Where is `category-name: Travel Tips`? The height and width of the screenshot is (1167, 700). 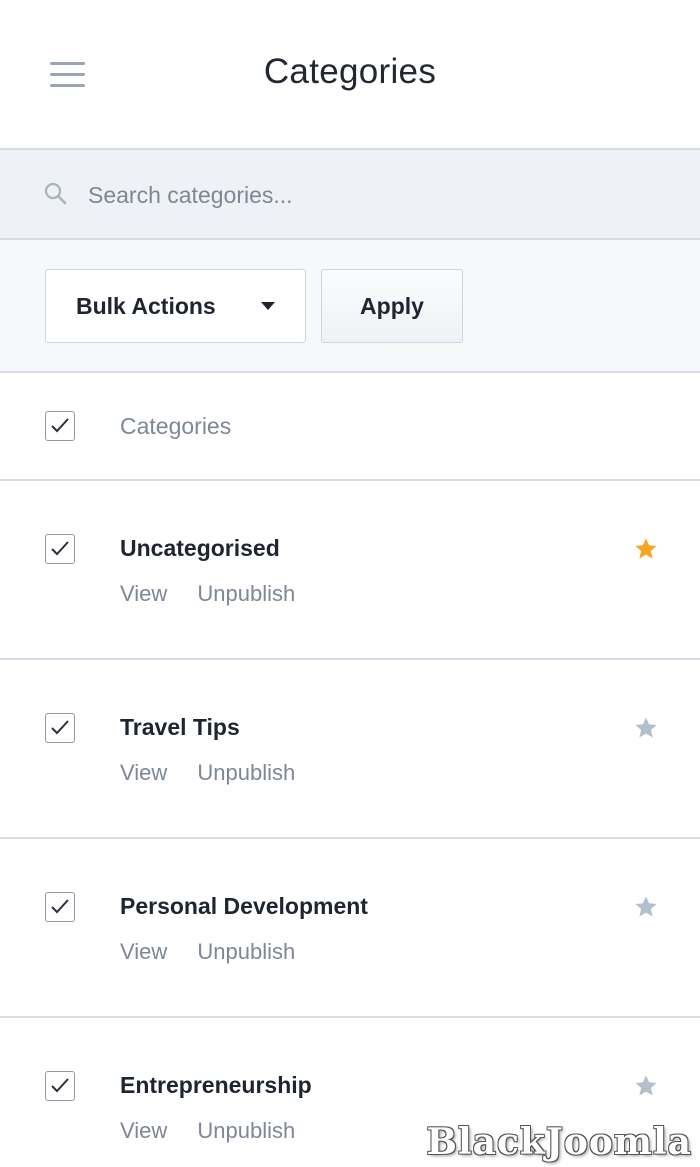
category-name: Travel Tips is located at coordinates (180, 727).